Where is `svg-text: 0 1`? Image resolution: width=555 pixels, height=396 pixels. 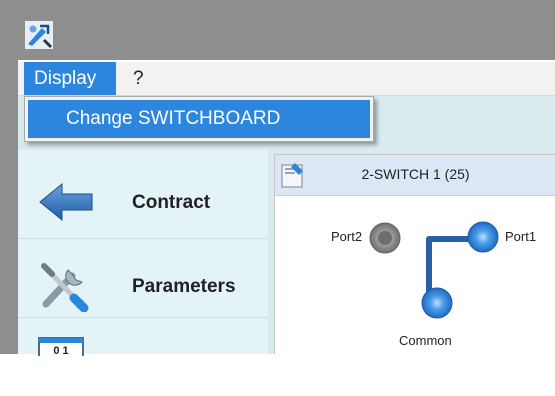 svg-text: 0 1 is located at coordinates (60, 350).